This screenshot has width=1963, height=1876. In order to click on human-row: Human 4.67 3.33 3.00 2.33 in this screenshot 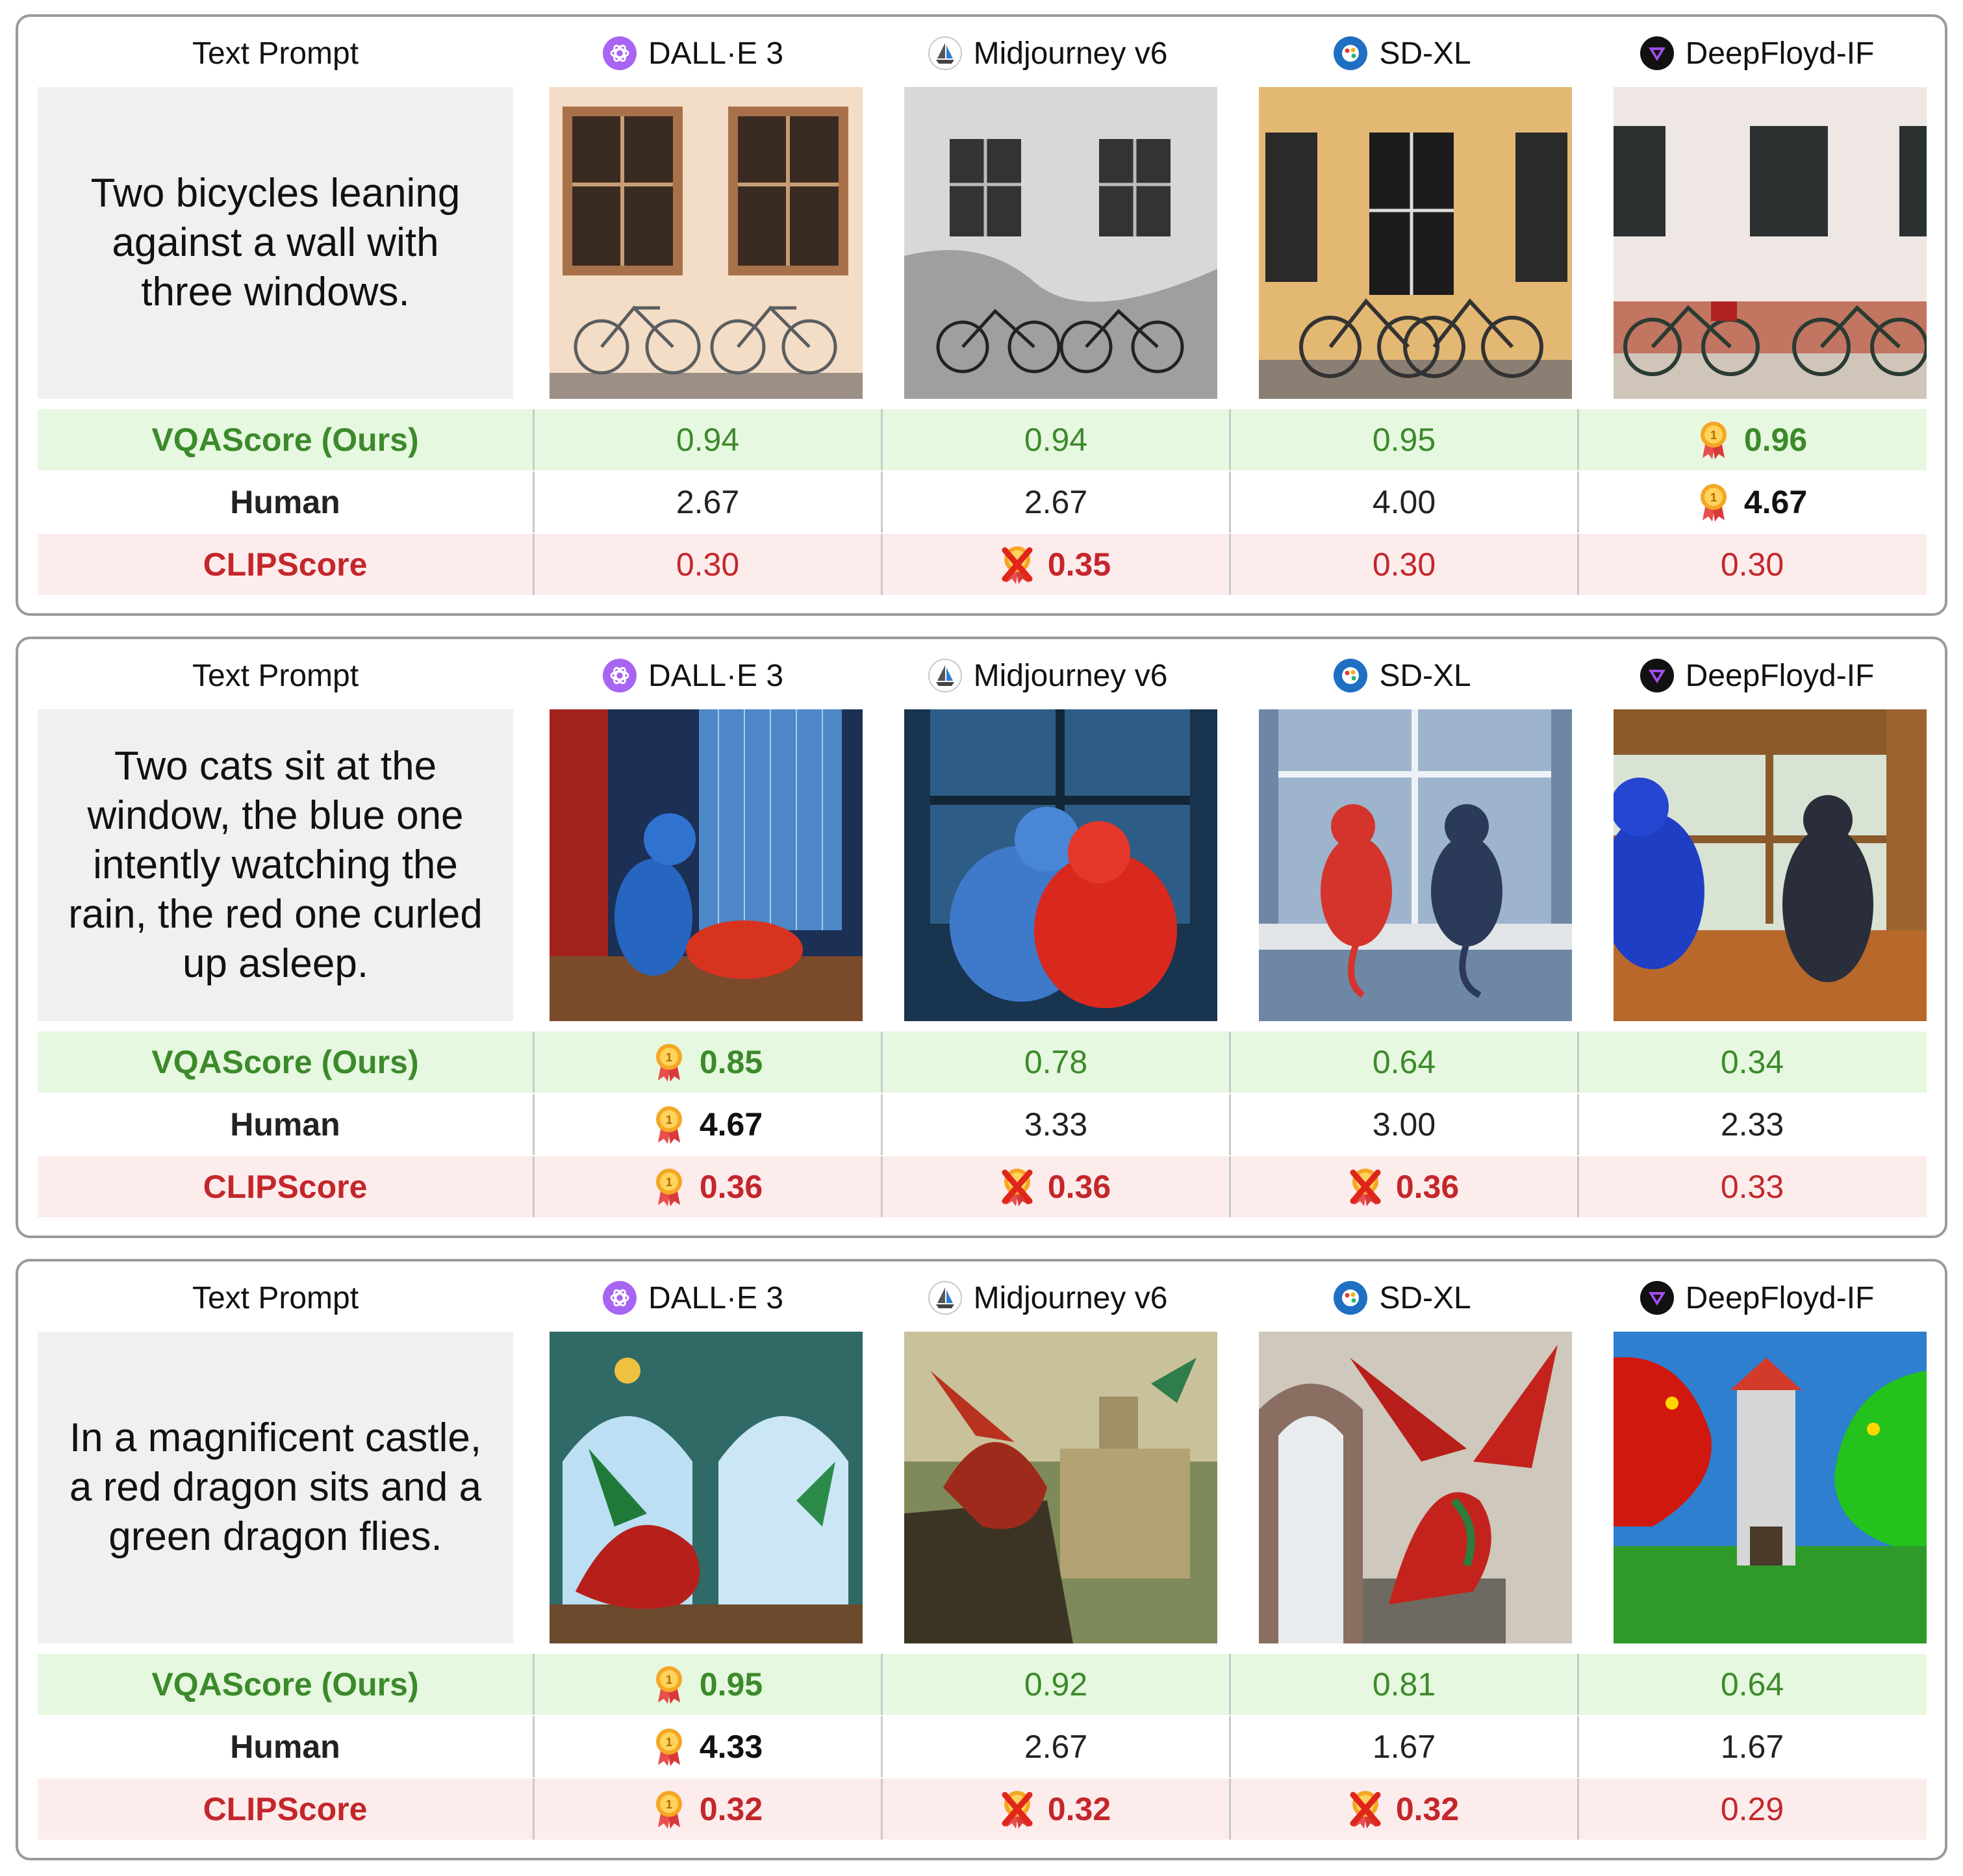, I will do `click(982, 1124)`.